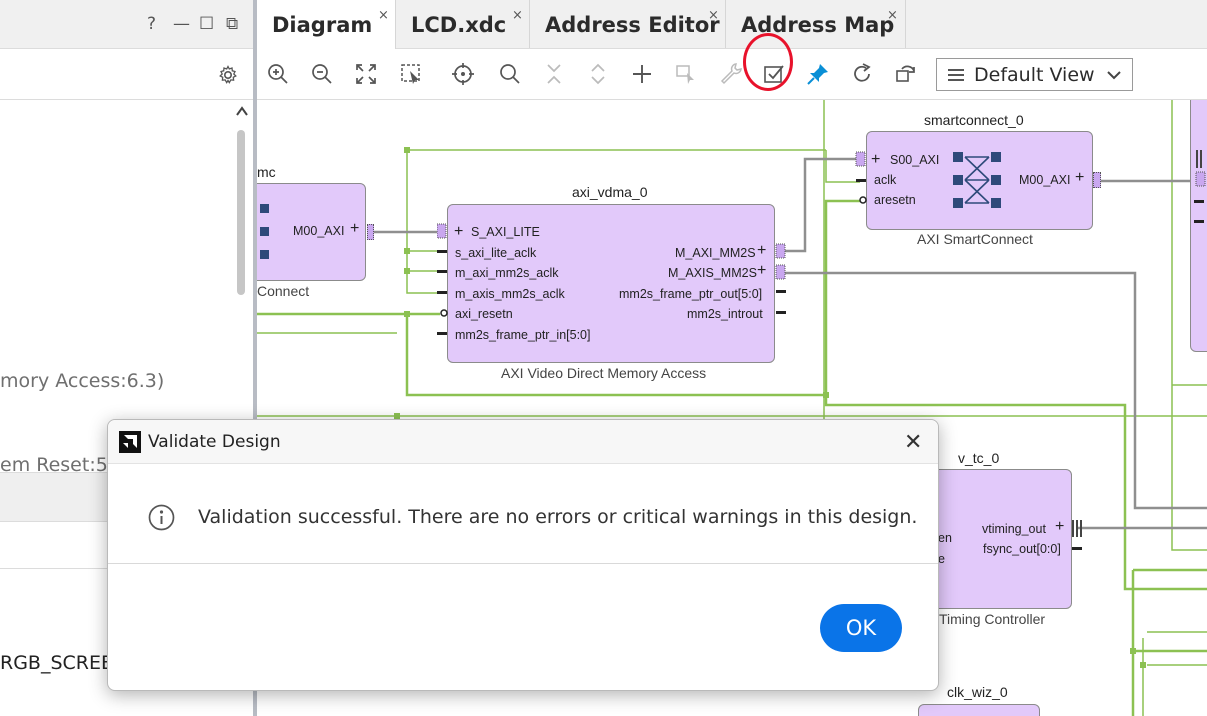  I want to click on view-select: Default View, so click(1034, 74).